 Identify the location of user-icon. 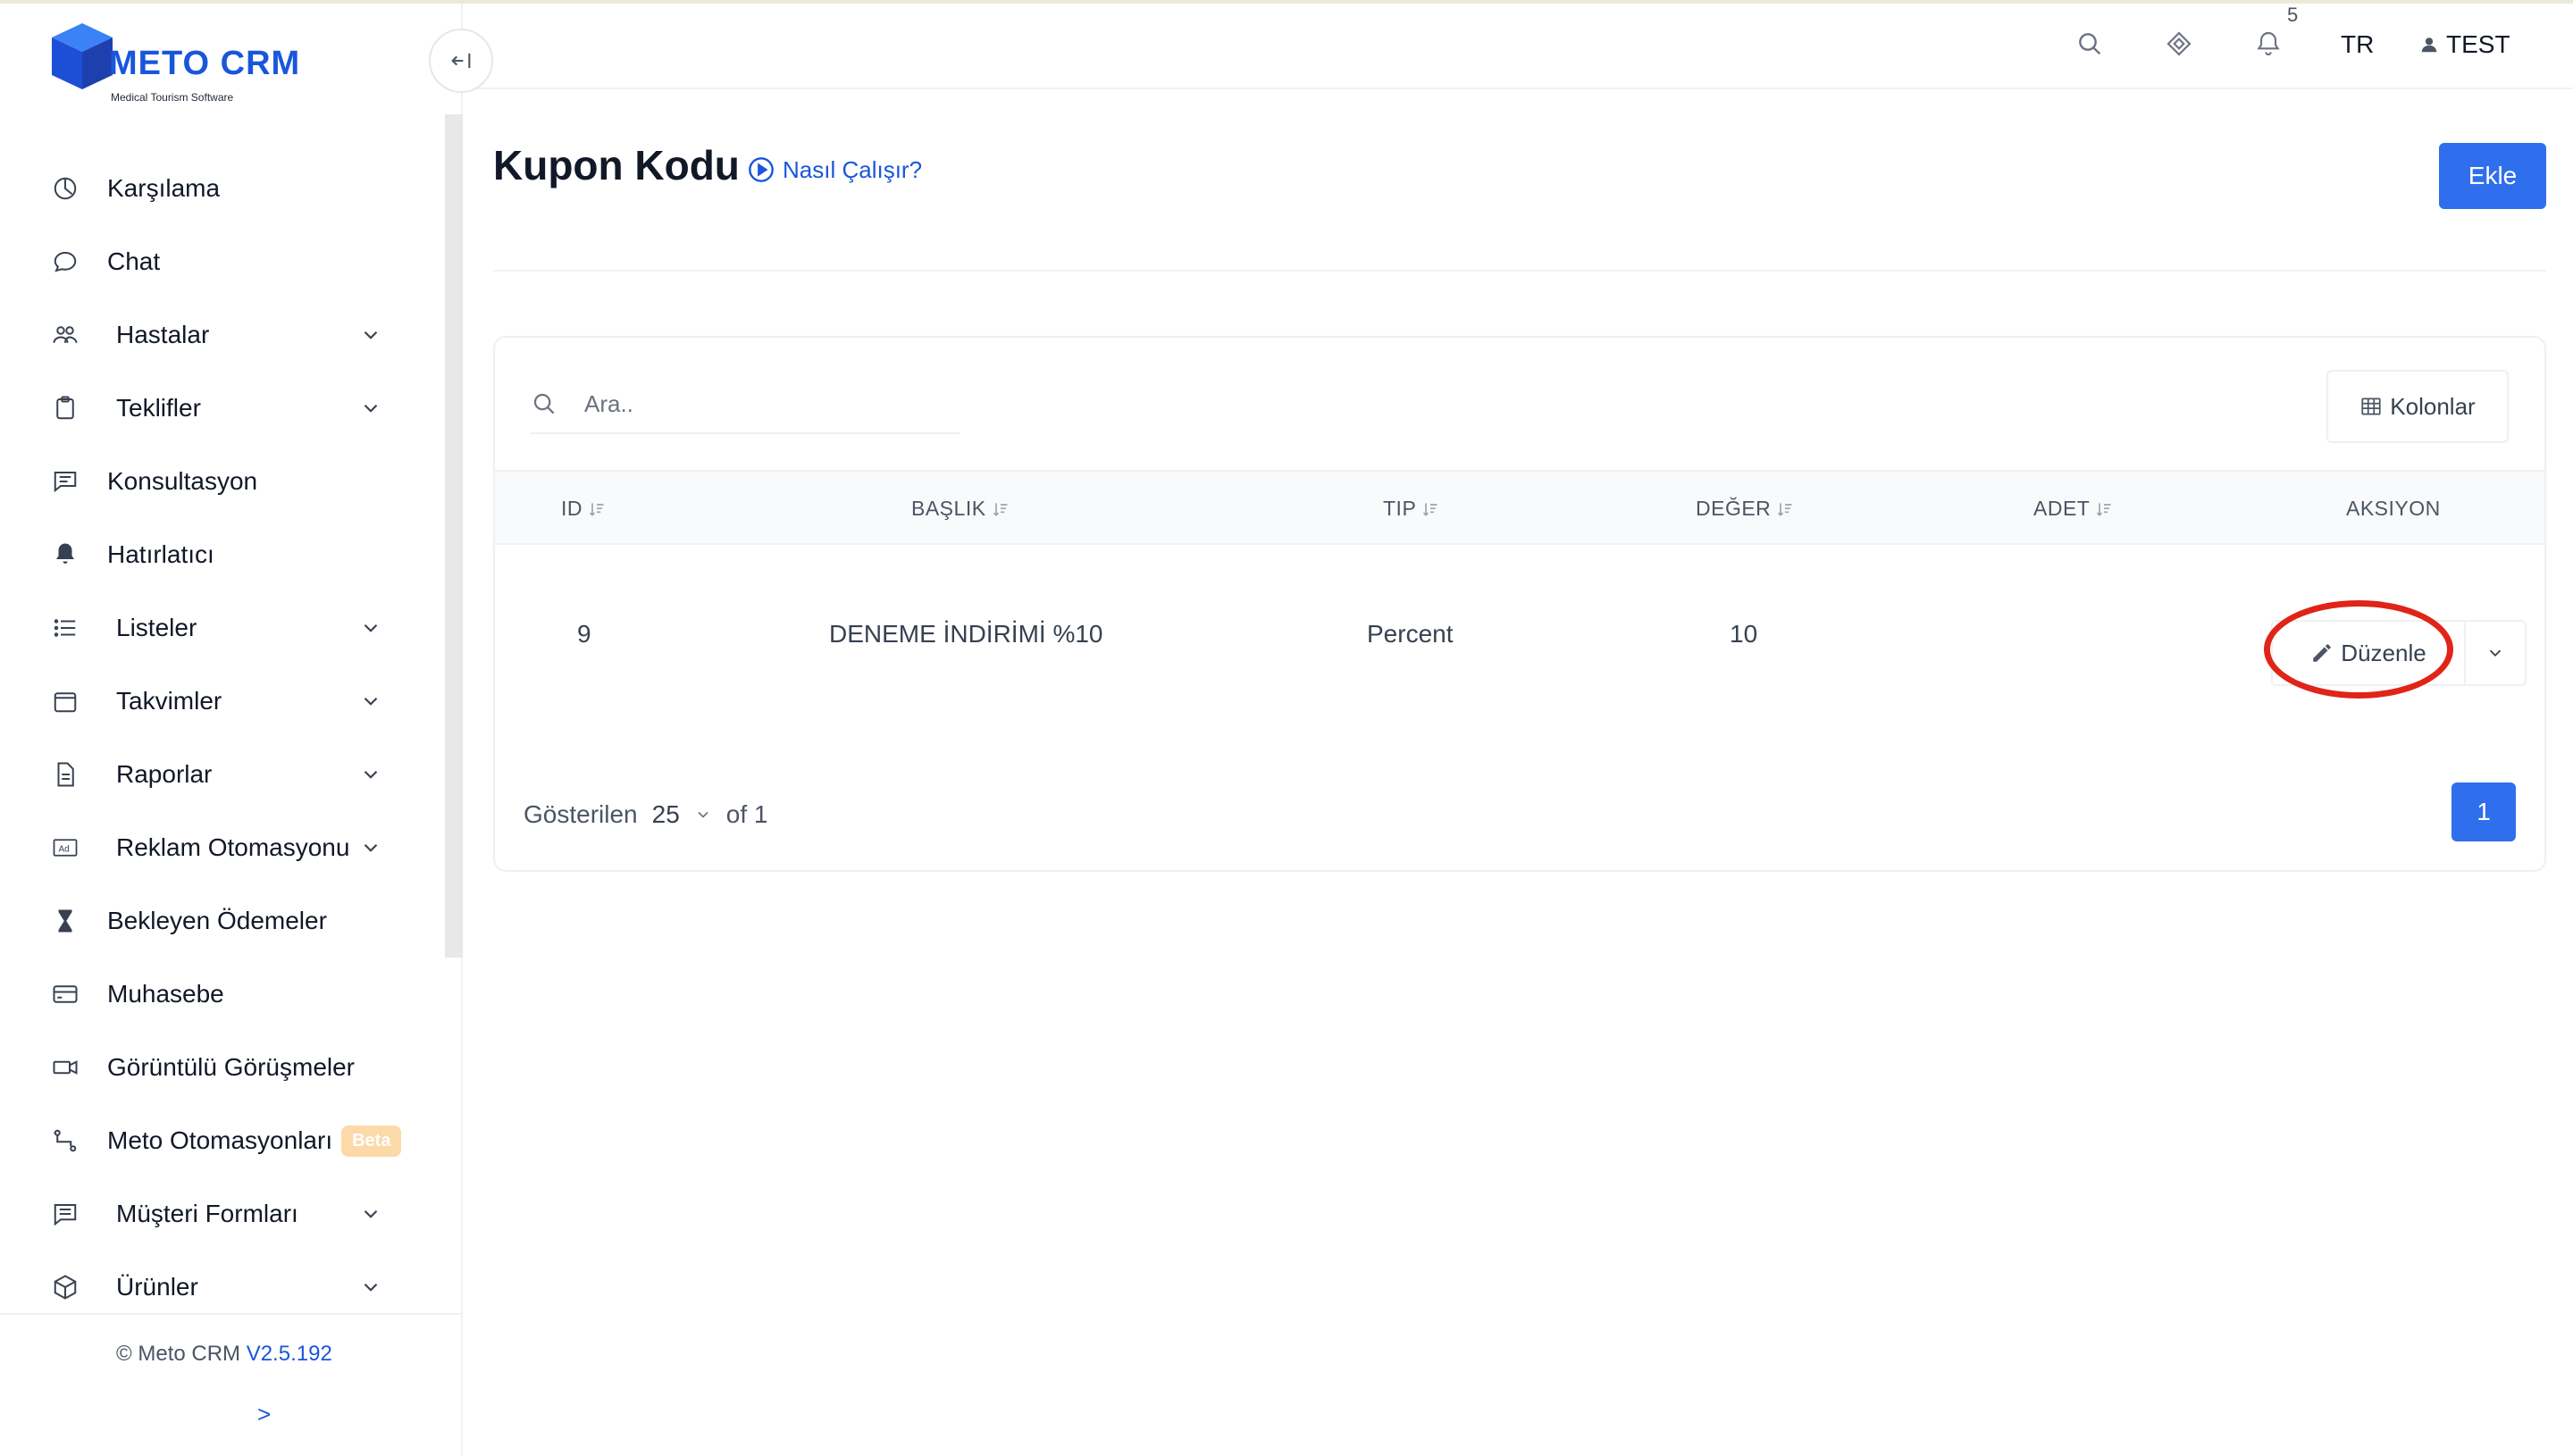
(2429, 45).